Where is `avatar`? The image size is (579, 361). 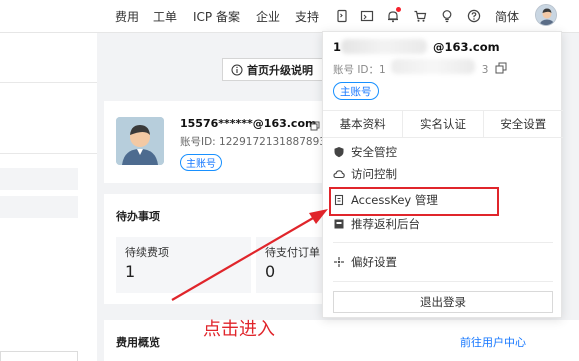 avatar is located at coordinates (546, 15).